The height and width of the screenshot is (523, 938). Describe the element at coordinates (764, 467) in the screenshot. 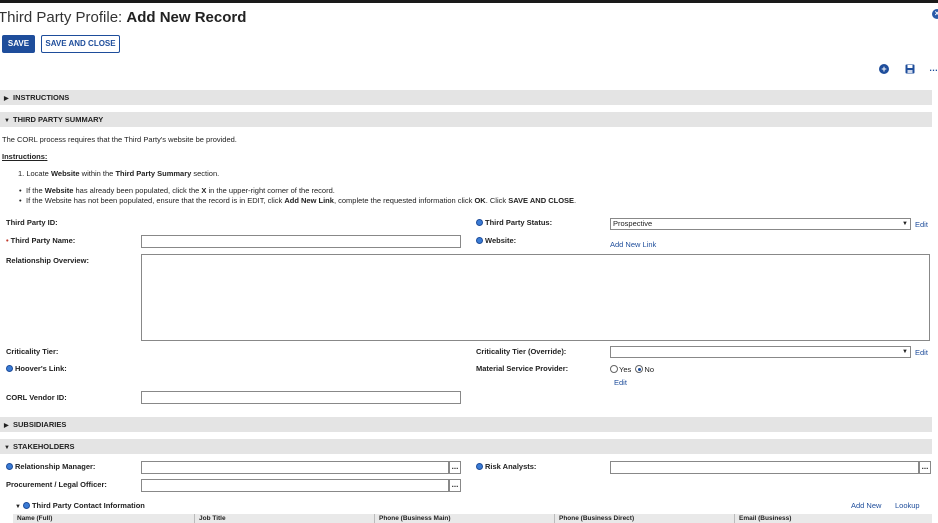

I see `risk-analysts-input` at that location.